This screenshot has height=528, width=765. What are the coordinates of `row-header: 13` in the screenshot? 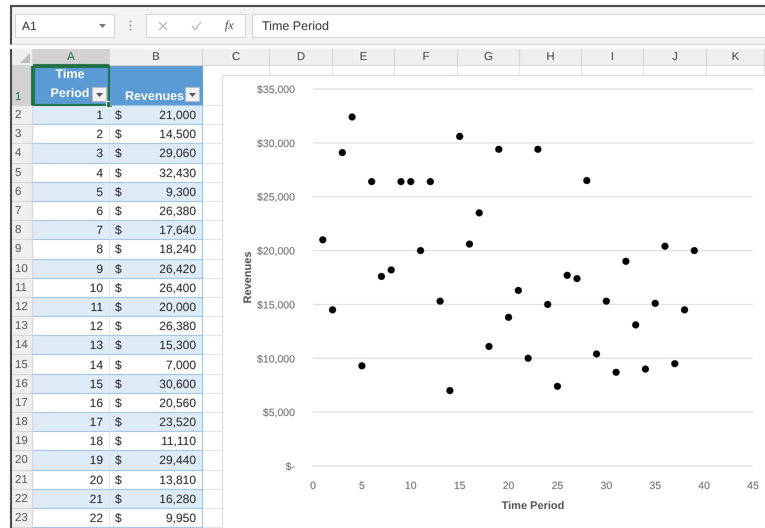 It's located at (22, 326).